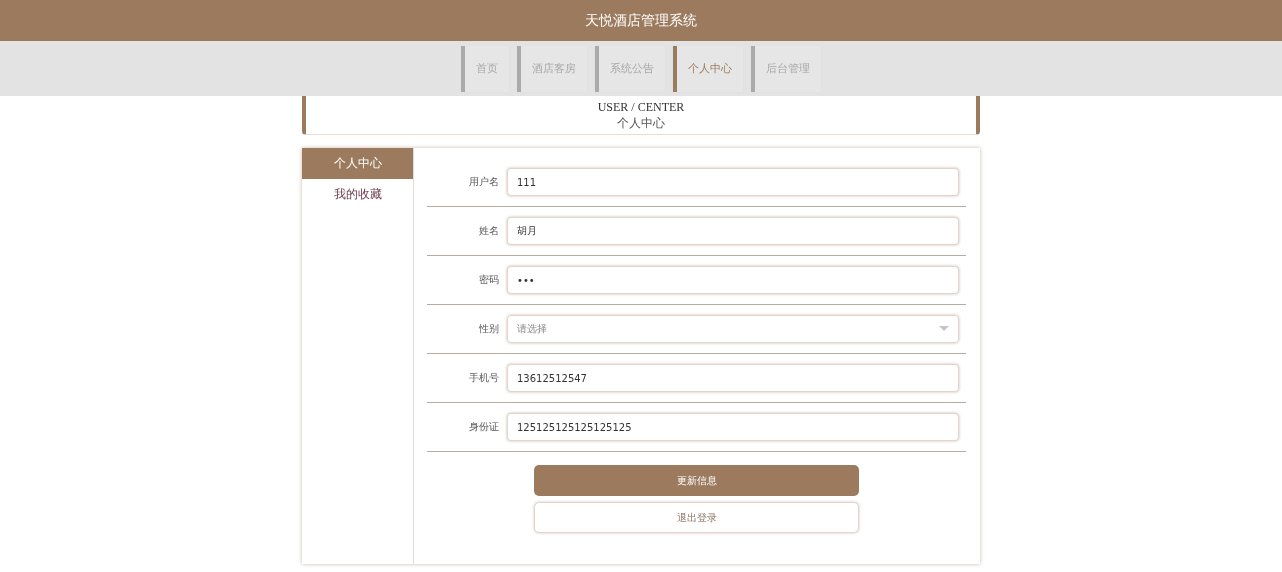 Image resolution: width=1282 pixels, height=572 pixels. Describe the element at coordinates (733, 427) in the screenshot. I see `input-field: 125125125125125125` at that location.